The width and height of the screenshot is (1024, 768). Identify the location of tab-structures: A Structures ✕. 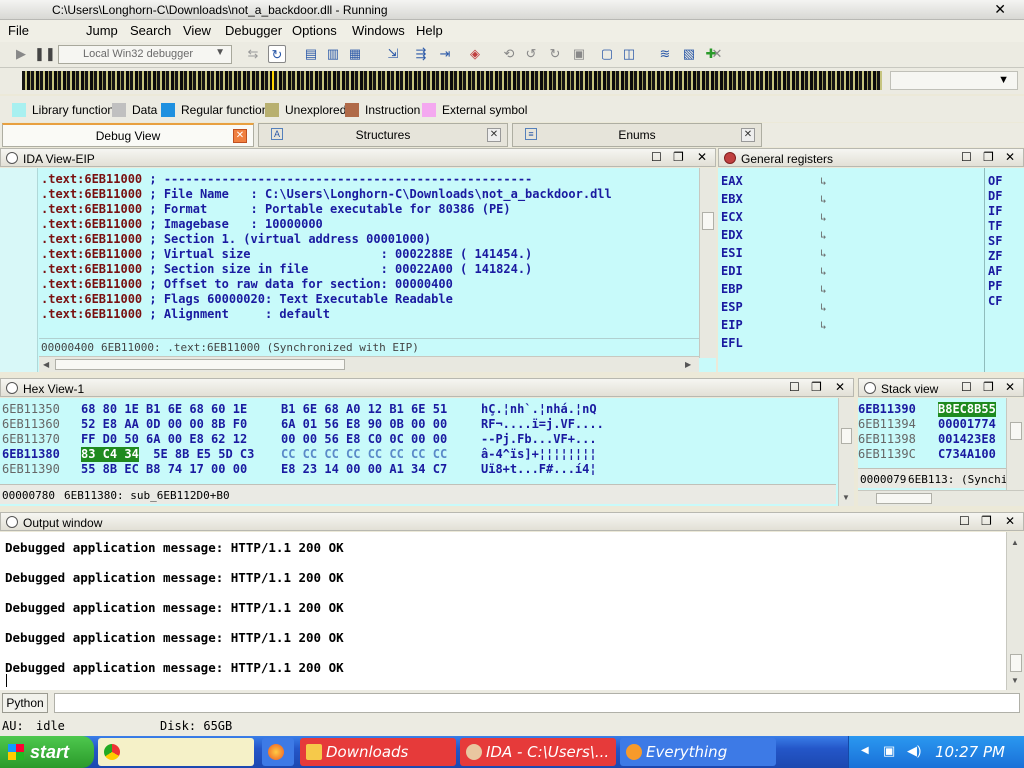
(383, 135).